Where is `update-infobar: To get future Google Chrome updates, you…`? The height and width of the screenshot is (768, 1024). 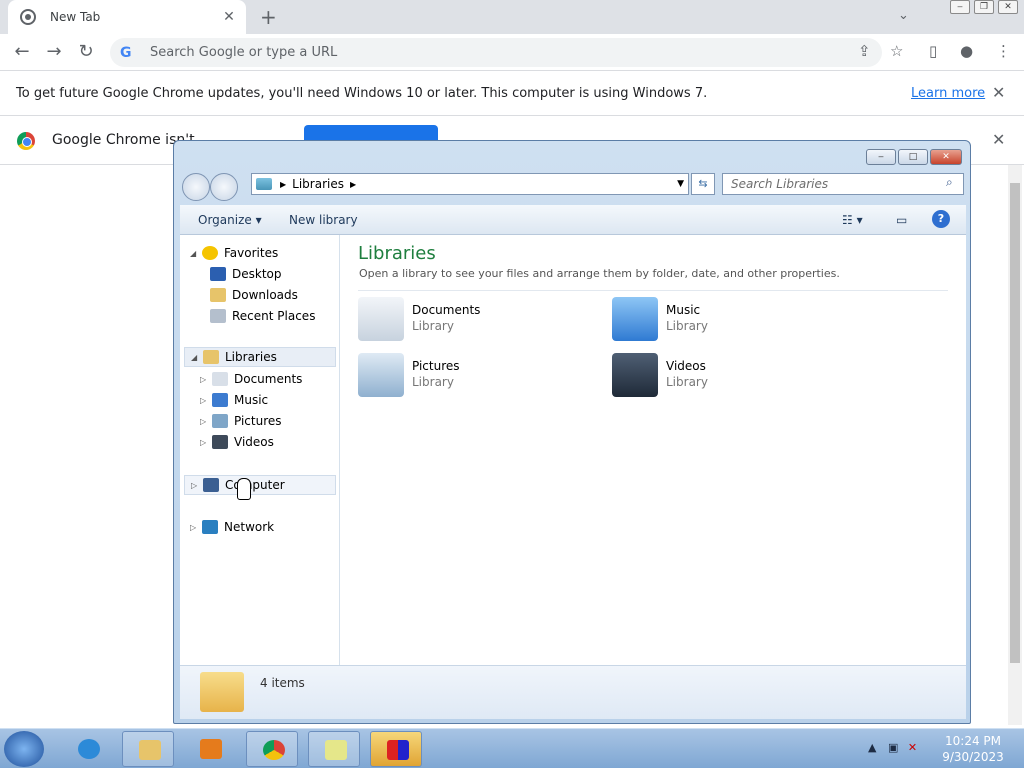
update-infobar: To get future Google Chrome updates, you… is located at coordinates (512, 93).